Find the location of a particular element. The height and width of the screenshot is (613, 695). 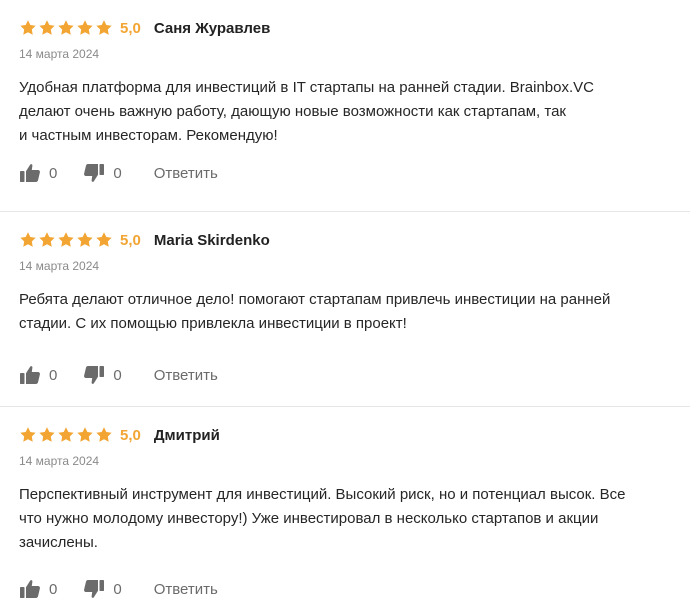

author-name: Саня Журавлев is located at coordinates (212, 28).